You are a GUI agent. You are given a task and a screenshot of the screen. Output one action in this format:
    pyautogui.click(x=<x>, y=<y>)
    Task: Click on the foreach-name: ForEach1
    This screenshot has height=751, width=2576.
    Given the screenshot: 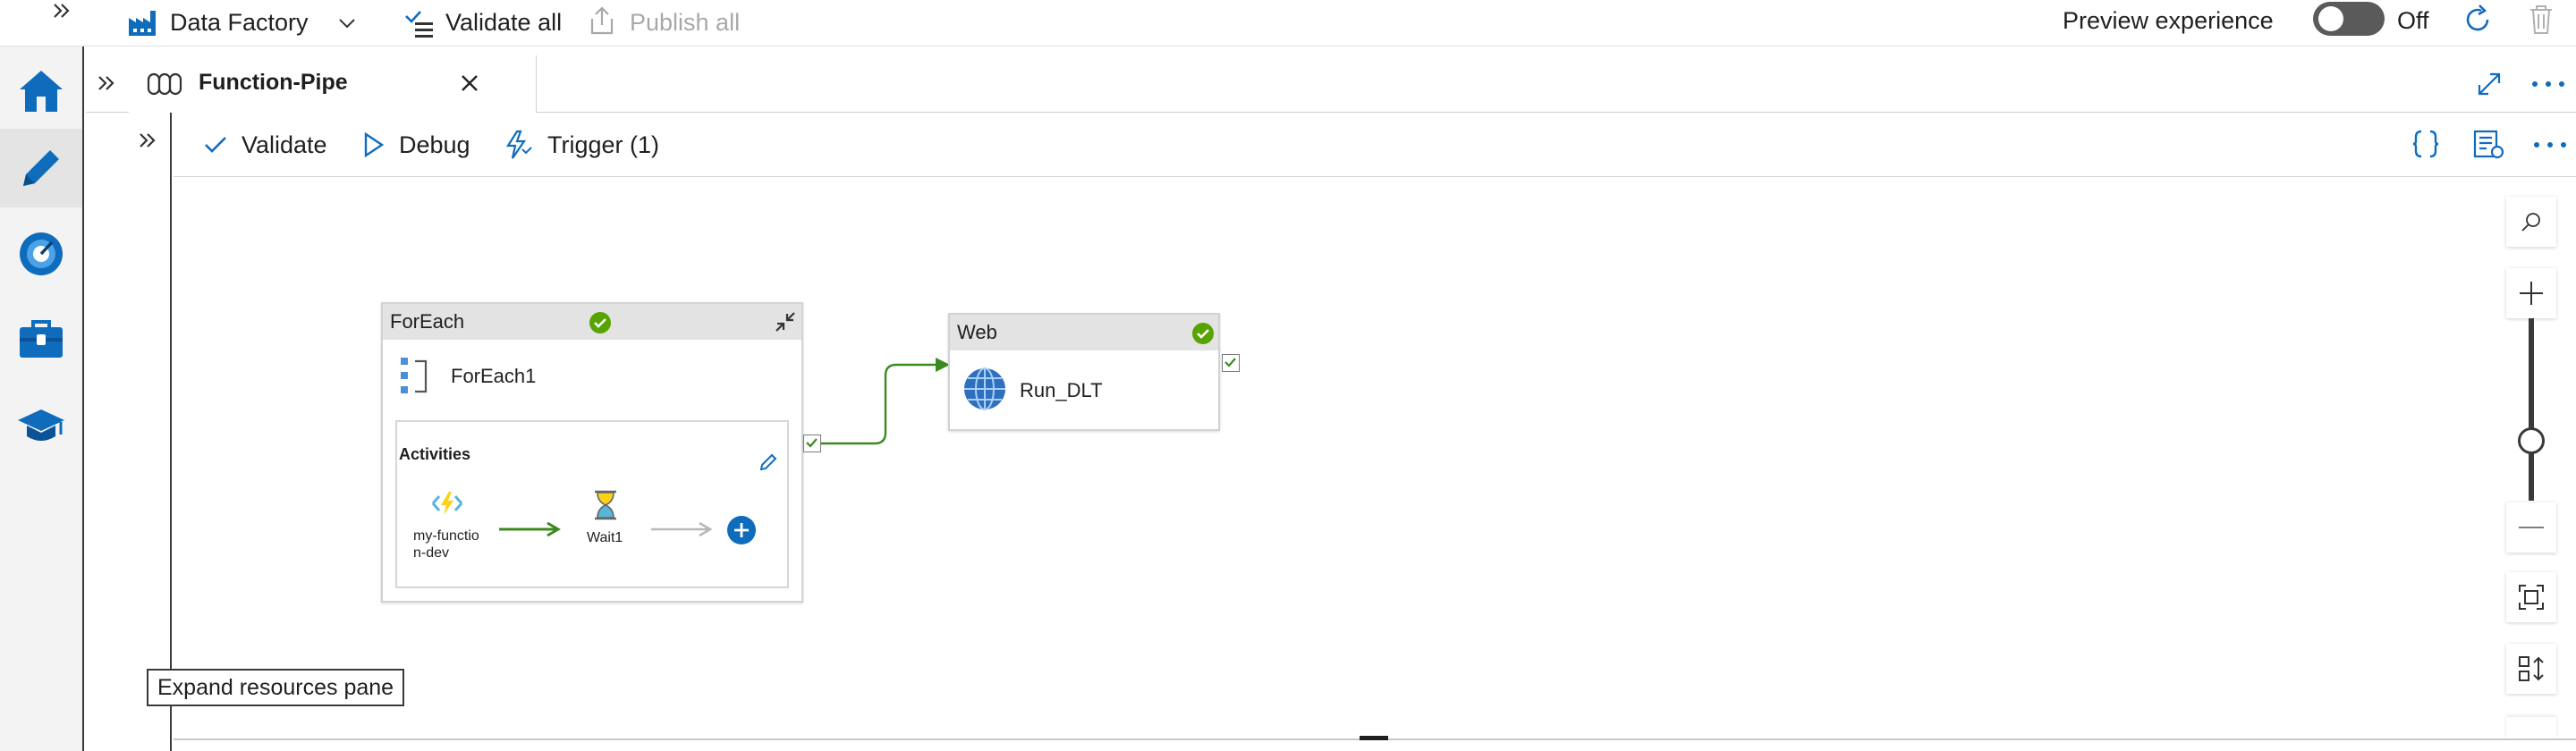 What is the action you would take?
    pyautogui.click(x=494, y=376)
    